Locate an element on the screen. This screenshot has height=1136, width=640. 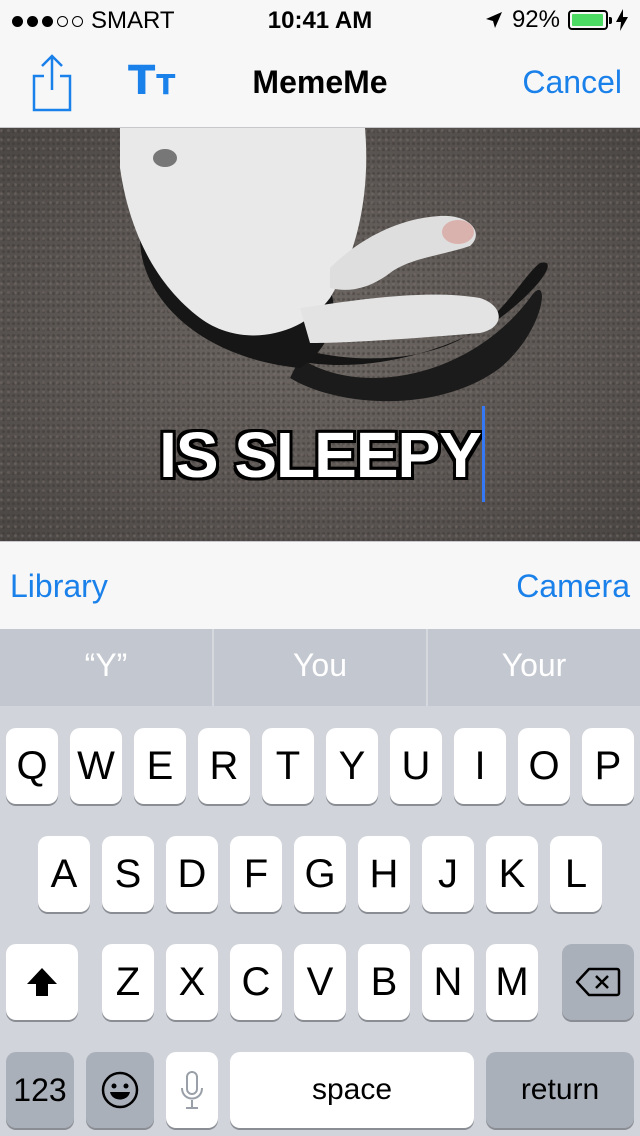
key-t: T is located at coordinates (288, 766).